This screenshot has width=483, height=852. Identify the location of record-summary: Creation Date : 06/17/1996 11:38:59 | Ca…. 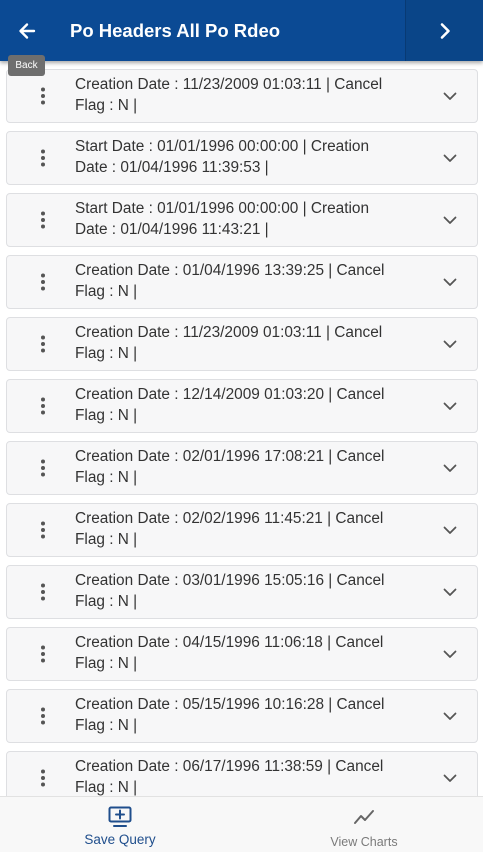
(245, 776).